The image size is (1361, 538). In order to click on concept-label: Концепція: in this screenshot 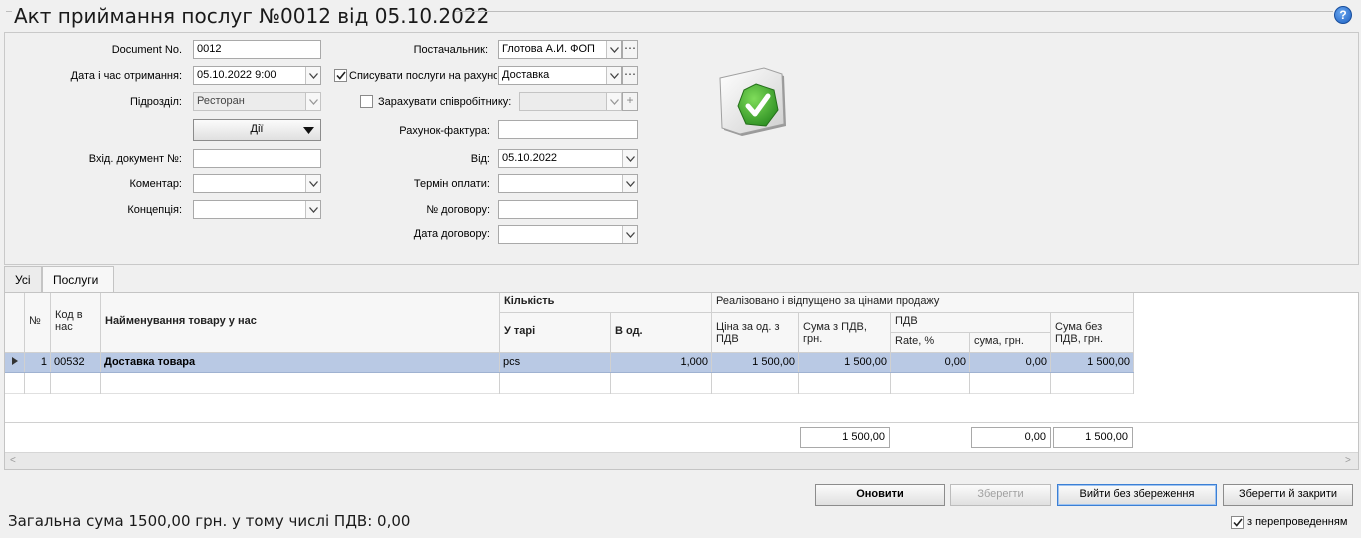, I will do `click(154, 210)`.